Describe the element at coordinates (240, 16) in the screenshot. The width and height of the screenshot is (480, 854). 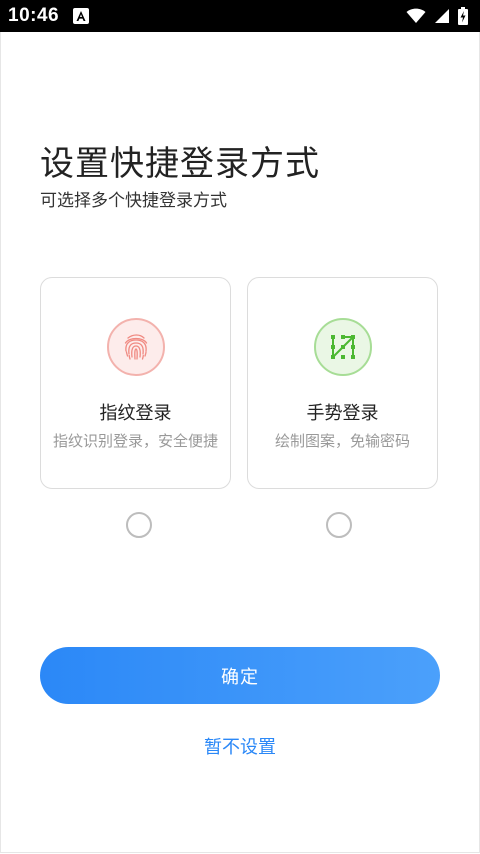
I see `status-bar: 10:46` at that location.